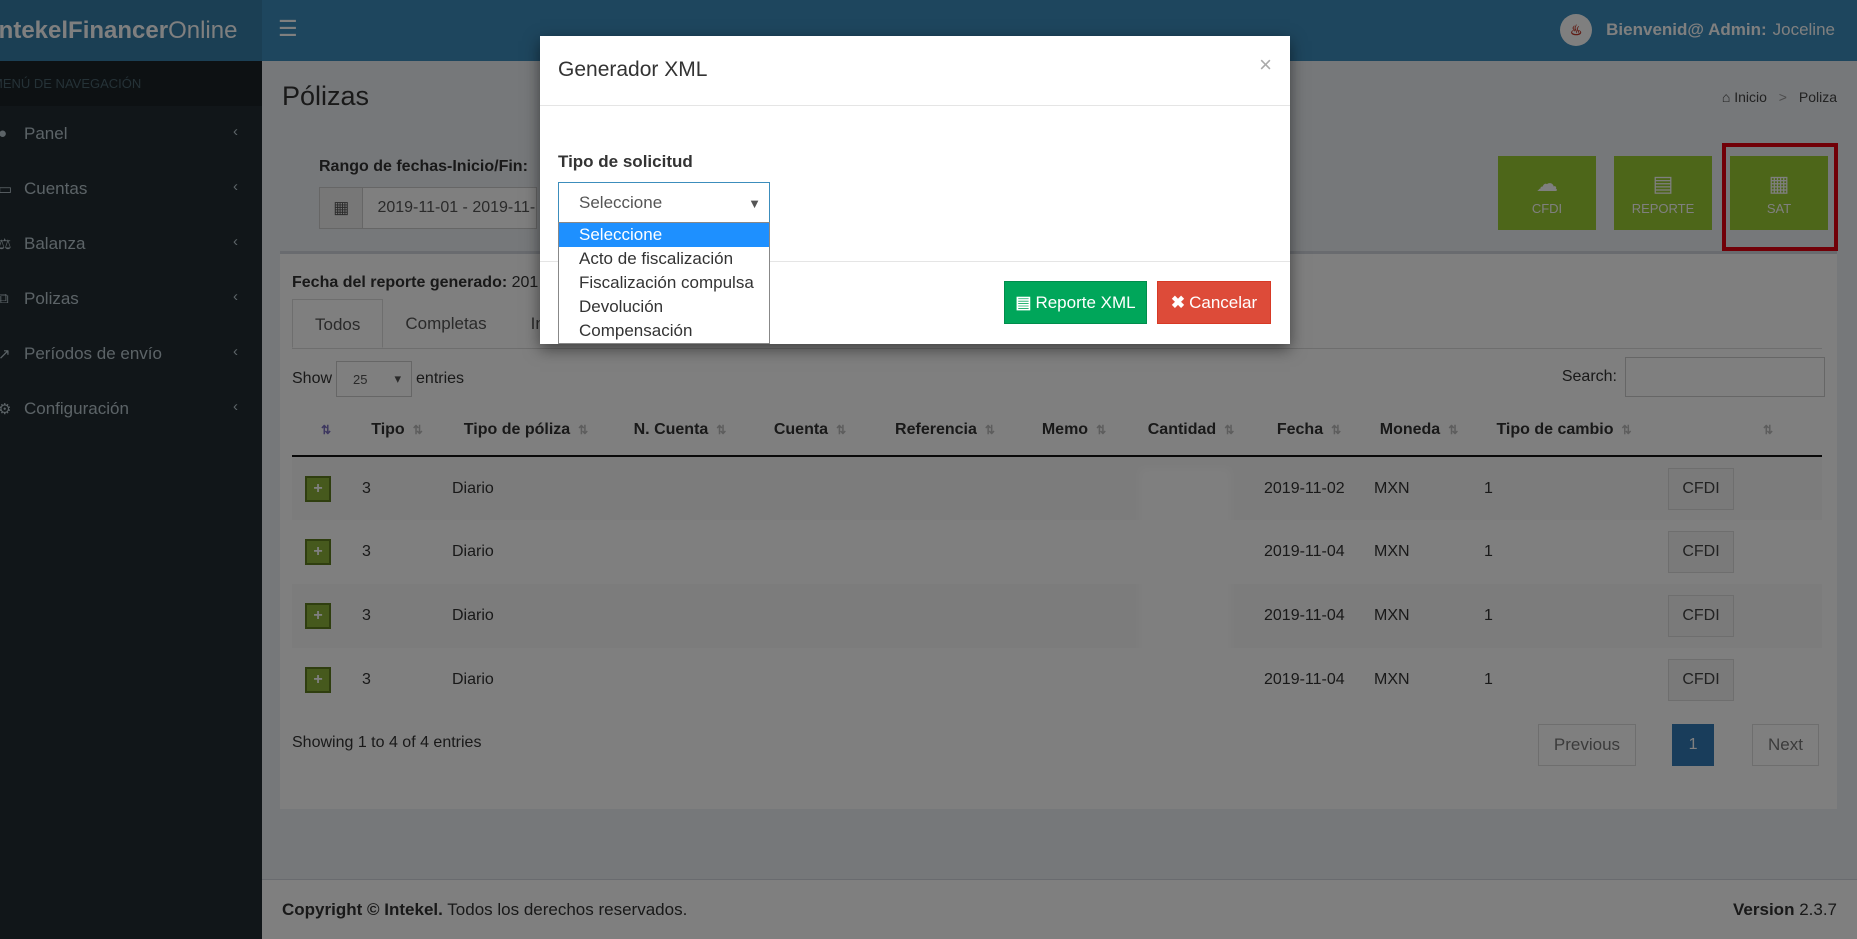 The image size is (1857, 939). Describe the element at coordinates (1085, 302) in the screenshot. I see `button-label: Reporte XML` at that location.